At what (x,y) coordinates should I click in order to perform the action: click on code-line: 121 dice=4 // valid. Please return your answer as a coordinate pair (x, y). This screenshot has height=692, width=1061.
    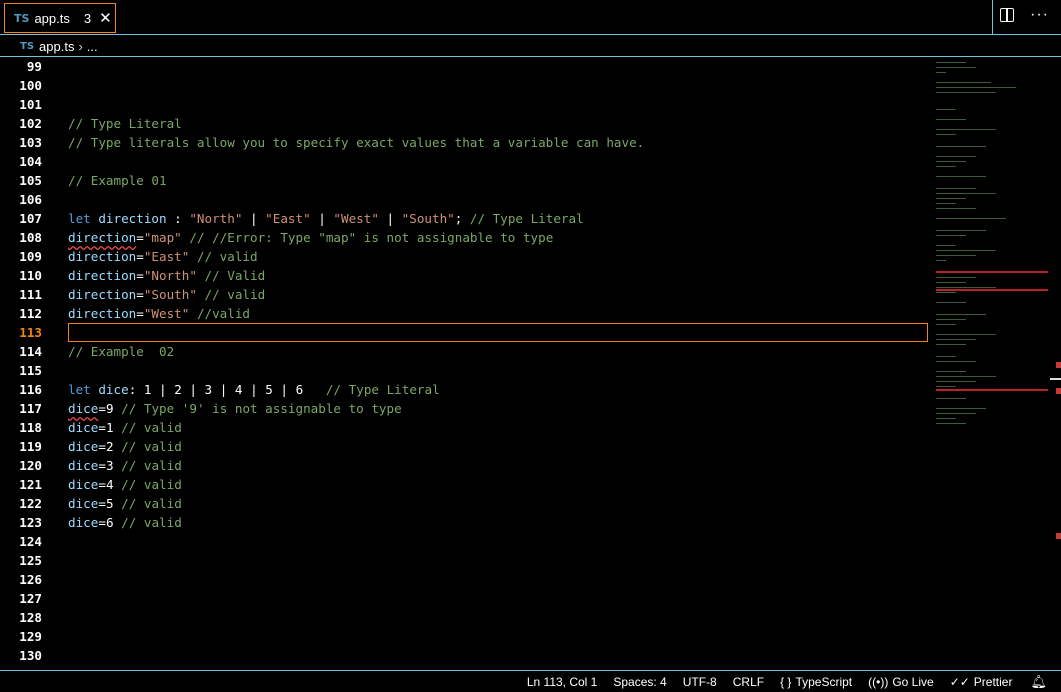
    Looking at the image, I should click on (464, 484).